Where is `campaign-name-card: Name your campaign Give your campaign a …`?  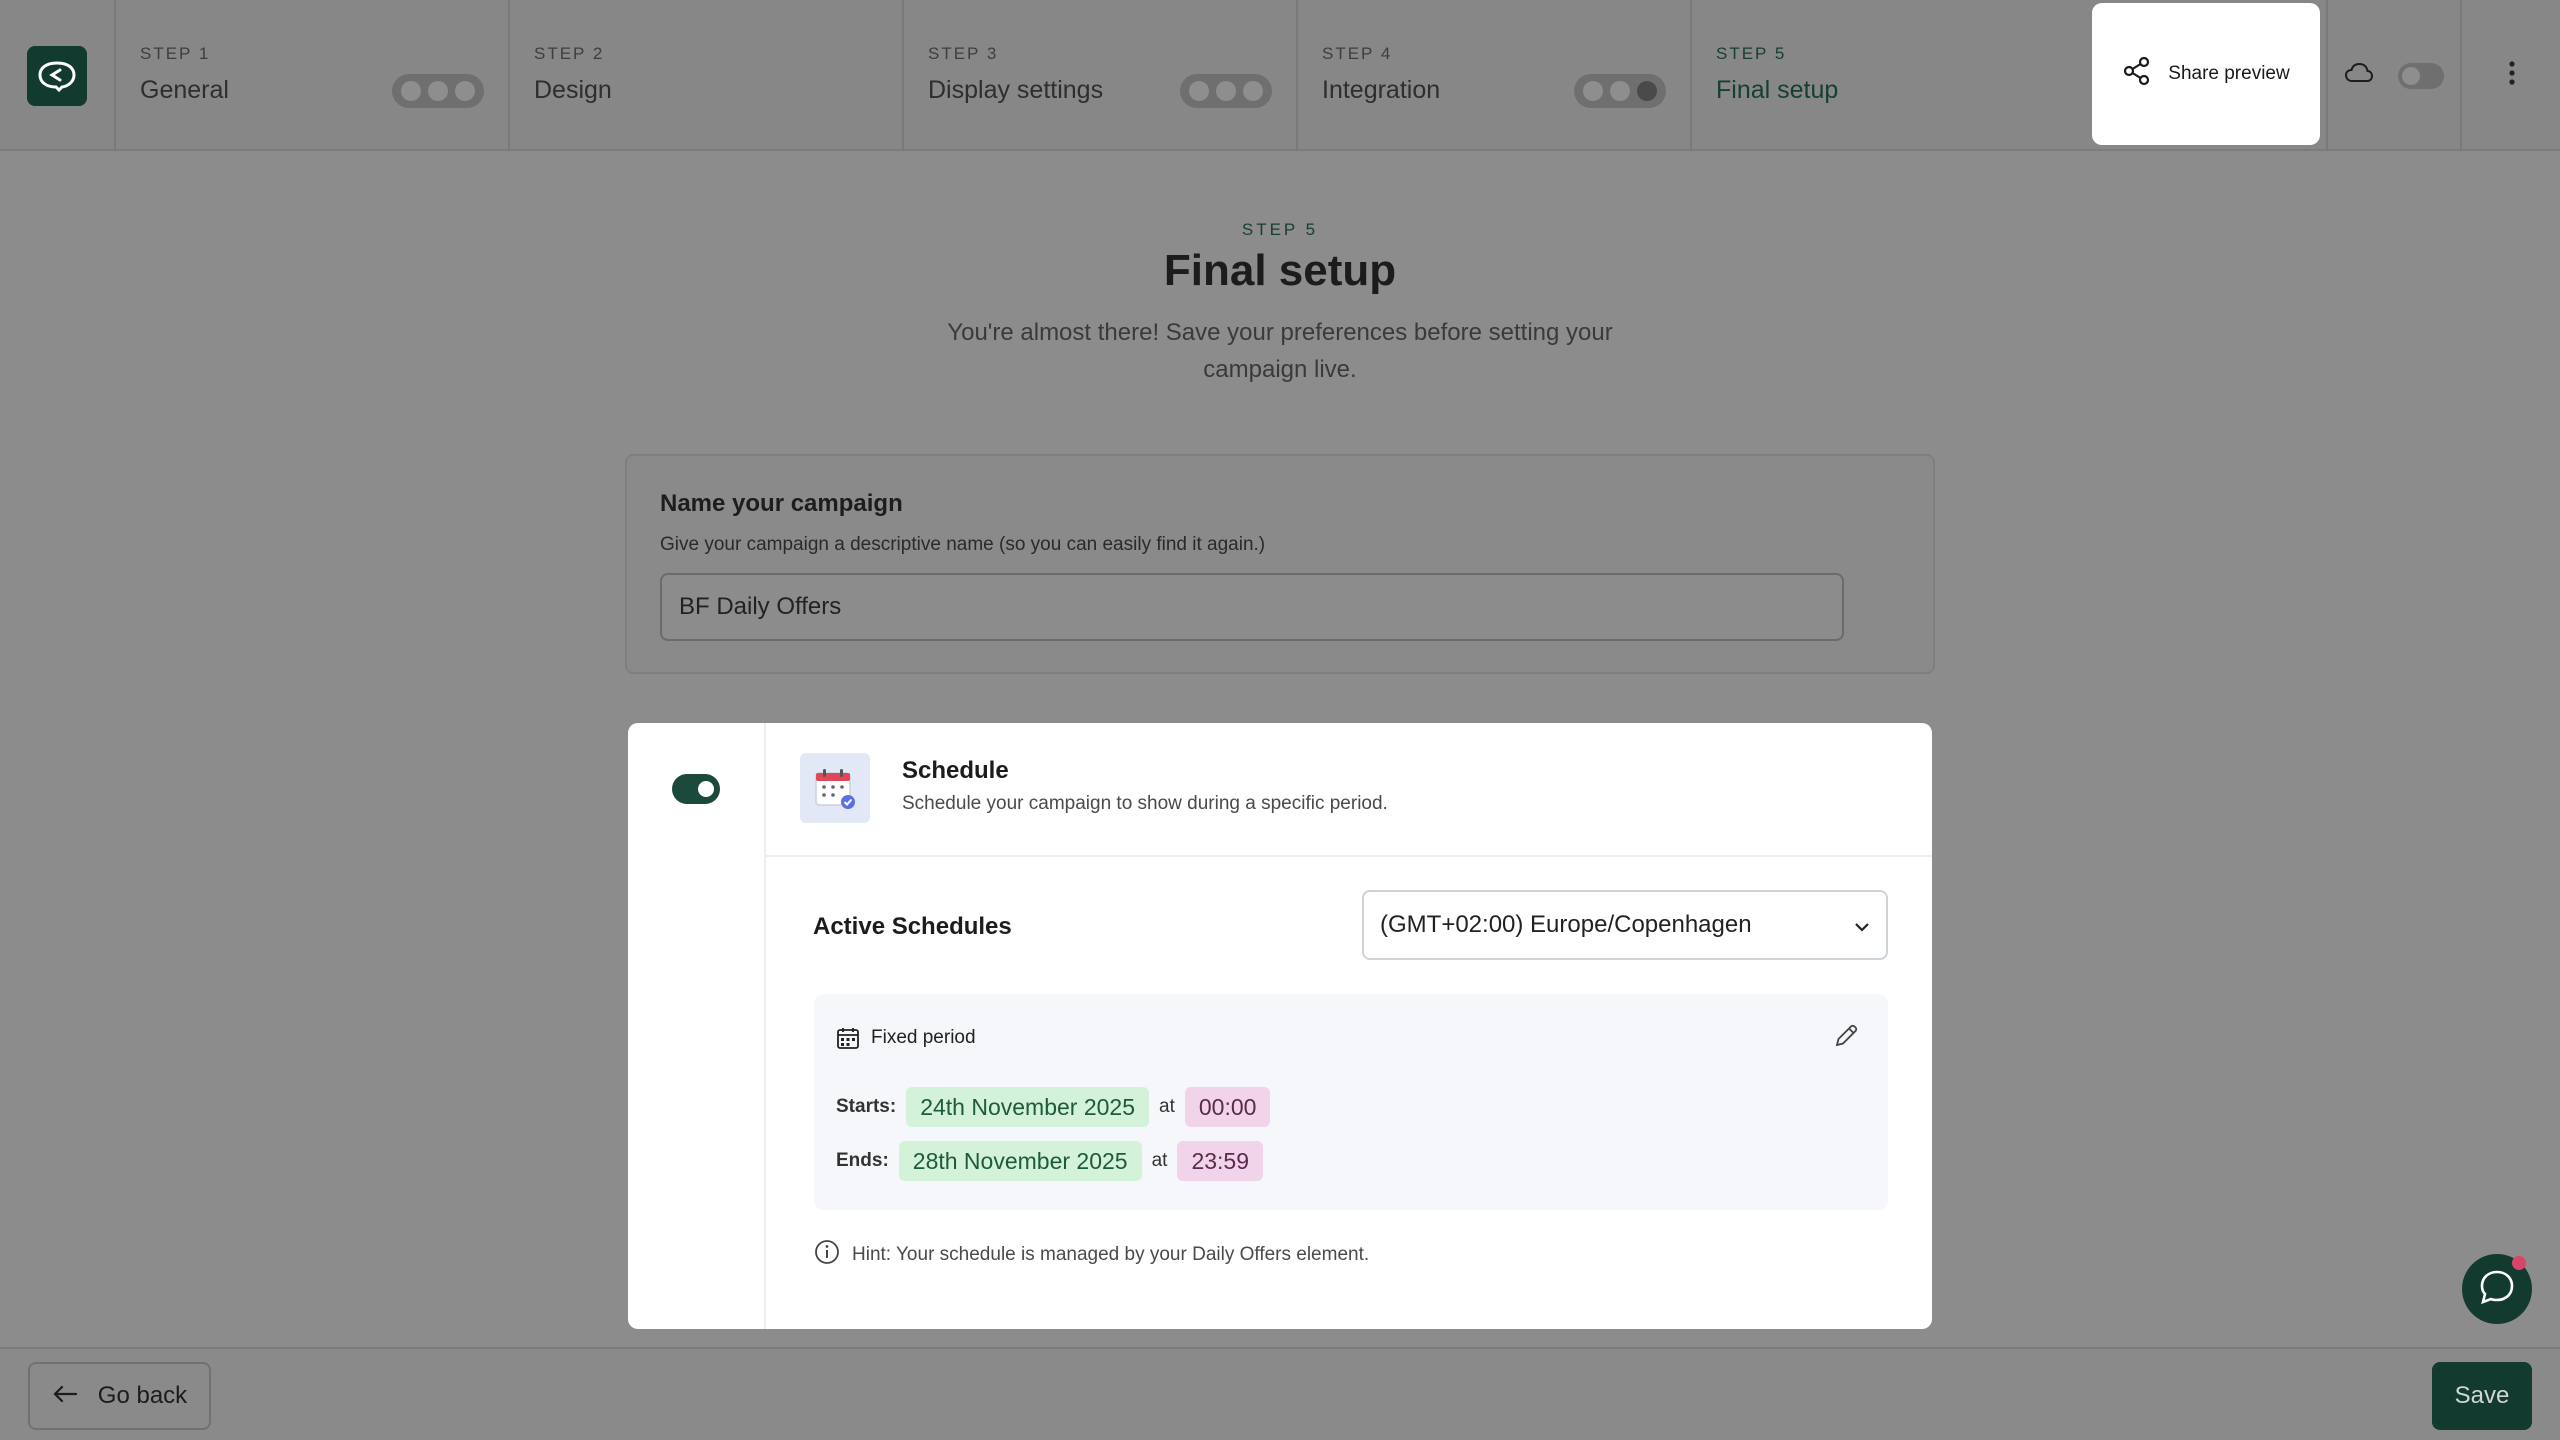 campaign-name-card: Name your campaign Give your campaign a … is located at coordinates (1280, 564).